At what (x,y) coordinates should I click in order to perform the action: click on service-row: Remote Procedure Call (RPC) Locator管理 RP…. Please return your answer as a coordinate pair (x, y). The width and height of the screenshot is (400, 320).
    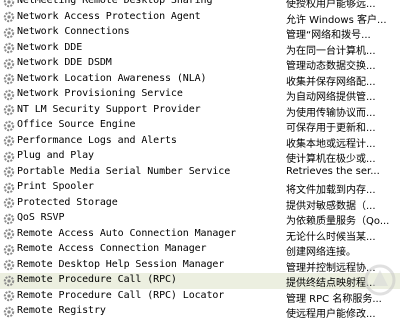
    Looking at the image, I should click on (200, 297).